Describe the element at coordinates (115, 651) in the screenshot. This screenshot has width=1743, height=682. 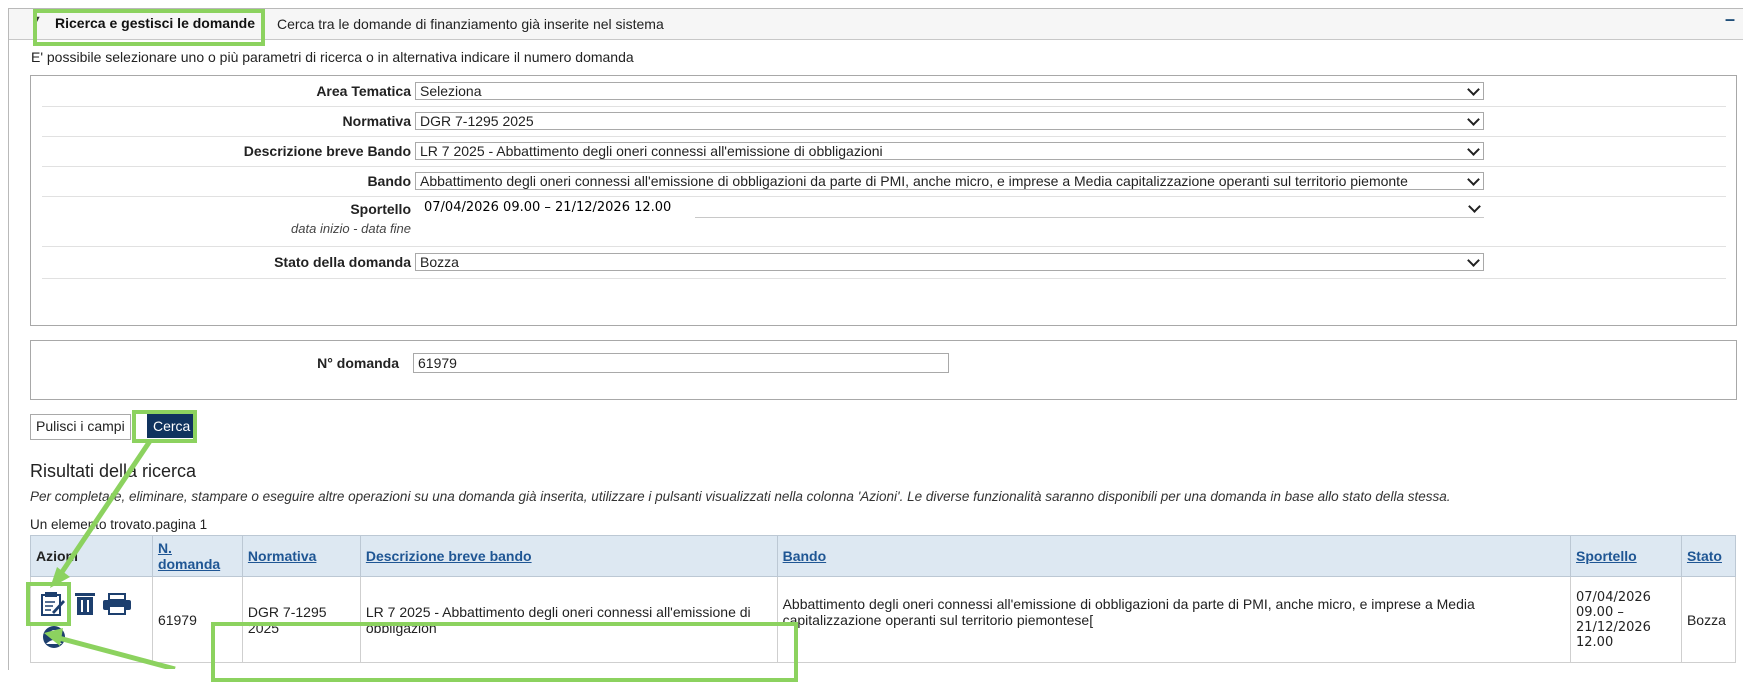
I see `arrow-line-to-callout` at that location.